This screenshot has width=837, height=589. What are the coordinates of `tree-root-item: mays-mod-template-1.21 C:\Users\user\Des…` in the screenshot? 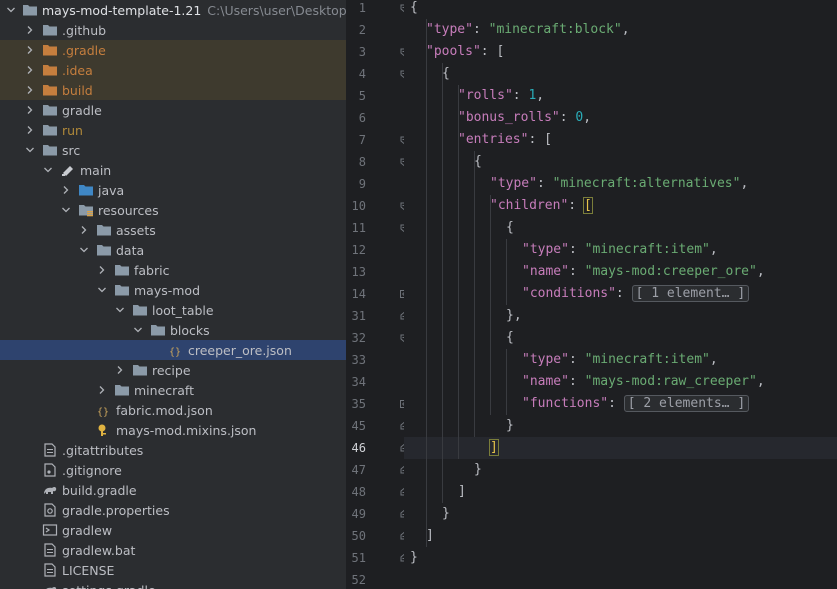 It's located at (173, 10).